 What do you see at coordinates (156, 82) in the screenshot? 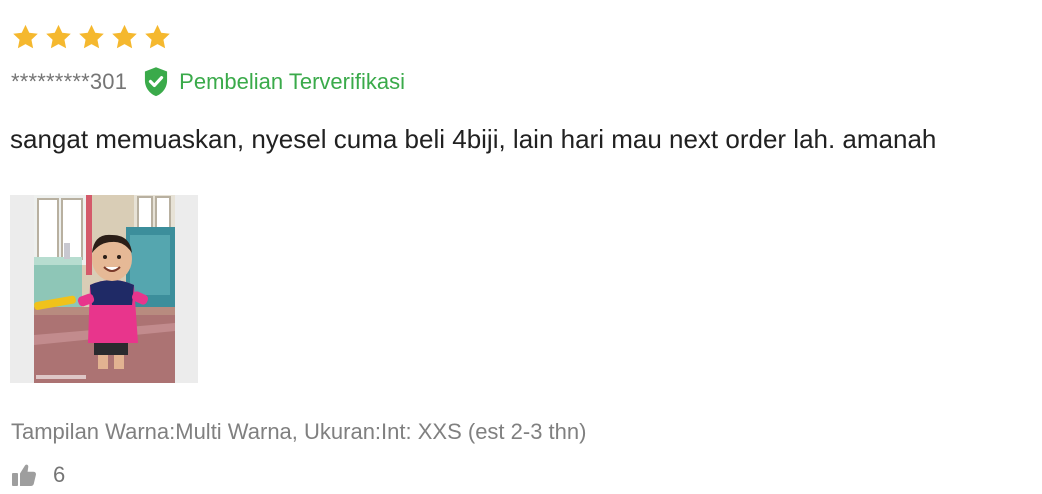
I see `shield-check-icon` at bounding box center [156, 82].